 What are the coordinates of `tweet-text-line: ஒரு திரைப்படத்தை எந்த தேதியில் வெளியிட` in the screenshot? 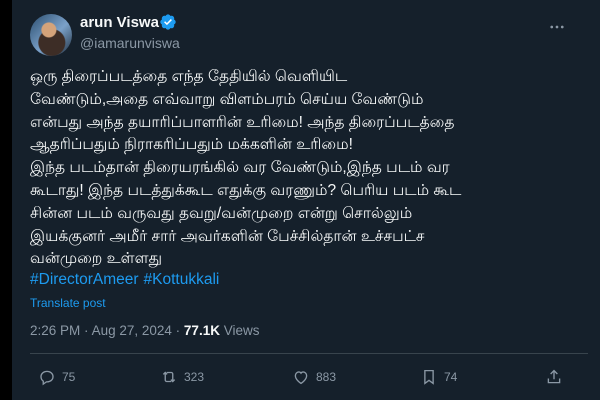 It's located at (189, 76).